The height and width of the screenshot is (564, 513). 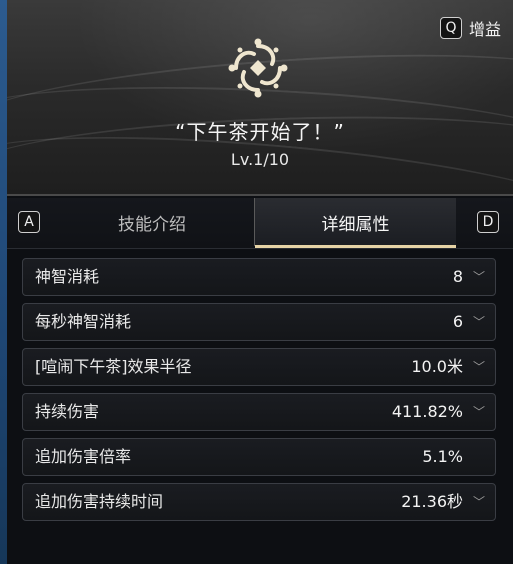 What do you see at coordinates (442, 456) in the screenshot?
I see `attribute-value: 5.1%` at bounding box center [442, 456].